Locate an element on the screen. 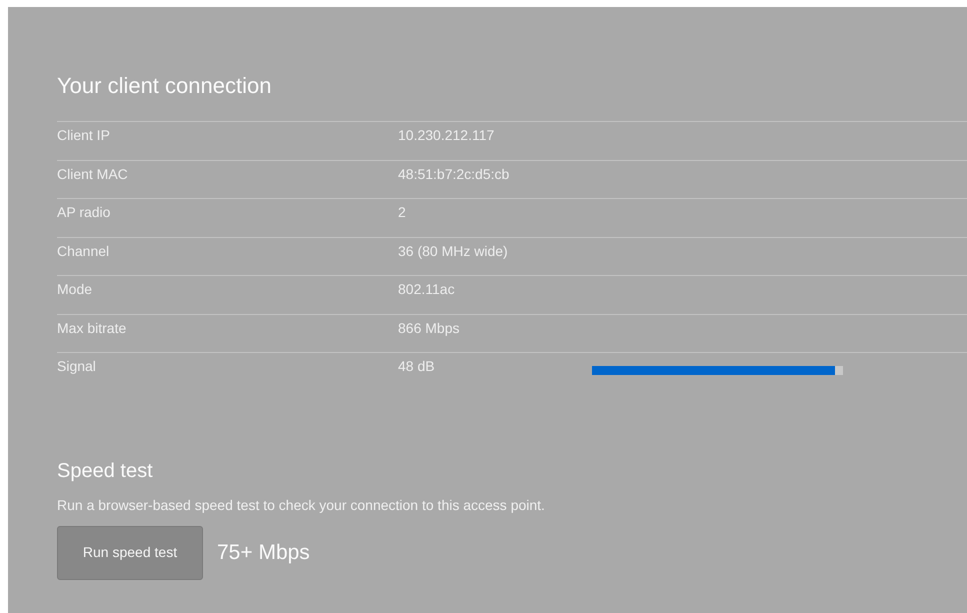 Image resolution: width=967 pixels, height=613 pixels. description-text: Run a browser-based speed test to check your connection to this access point. is located at coordinates (301, 505).